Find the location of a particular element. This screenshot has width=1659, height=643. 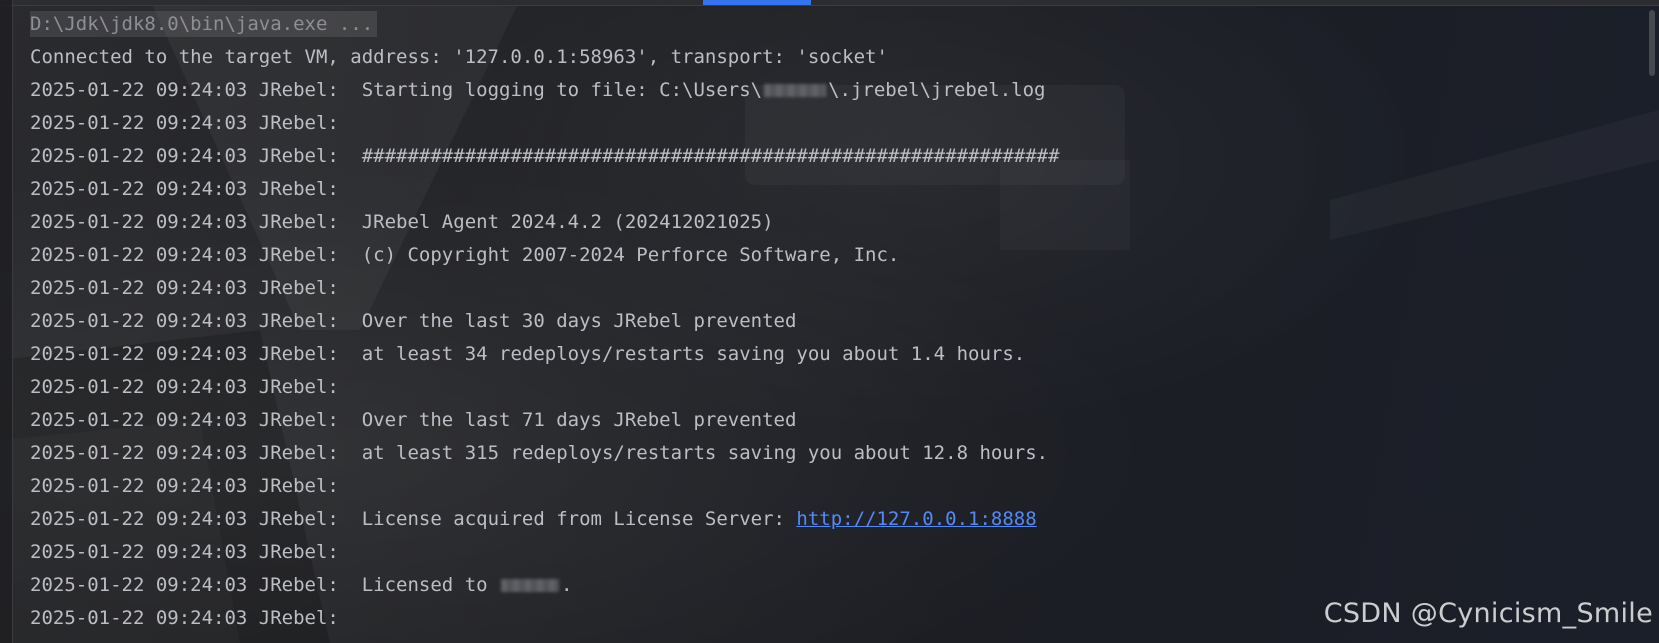

log-message: Starting logging to file: C:\Users\ is located at coordinates (550, 90).